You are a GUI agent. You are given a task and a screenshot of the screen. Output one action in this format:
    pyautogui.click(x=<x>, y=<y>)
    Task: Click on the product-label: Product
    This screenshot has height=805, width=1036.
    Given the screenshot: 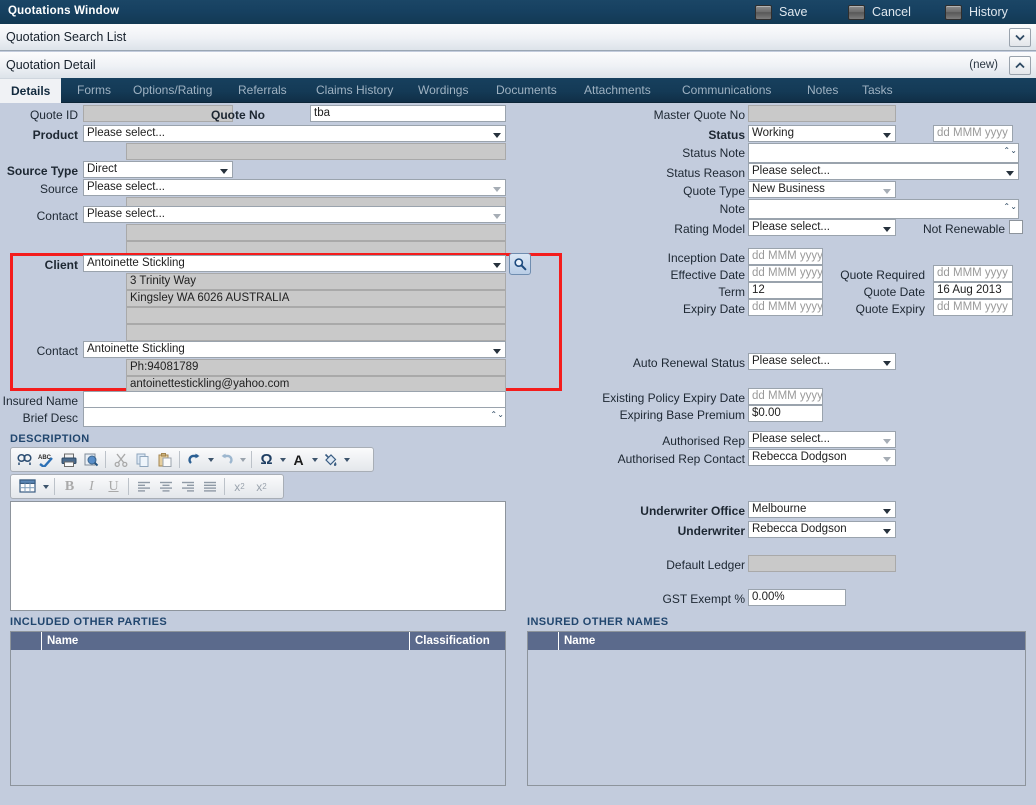 What is the action you would take?
    pyautogui.click(x=55, y=135)
    